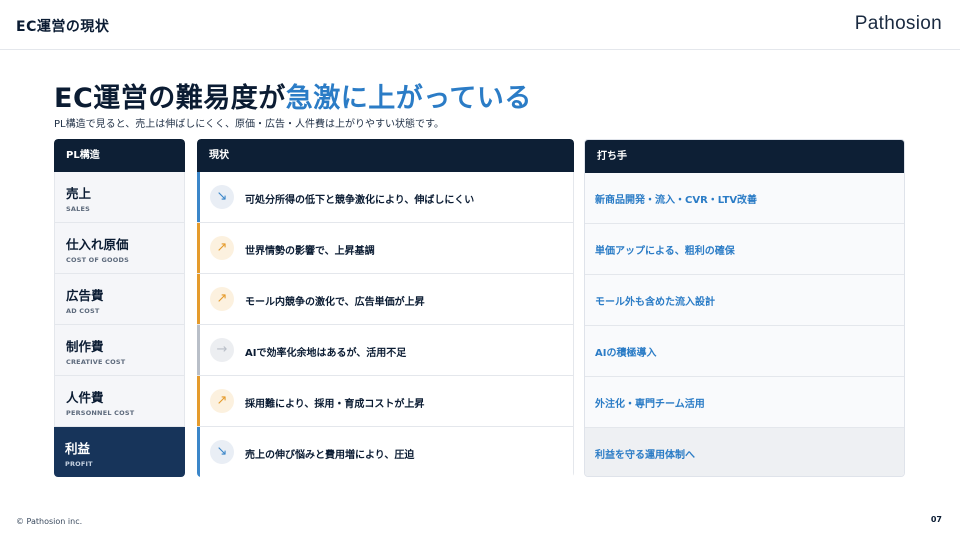  What do you see at coordinates (119, 401) in the screenshot?
I see `pl-row: 人件費 PERSONNEL COST` at bounding box center [119, 401].